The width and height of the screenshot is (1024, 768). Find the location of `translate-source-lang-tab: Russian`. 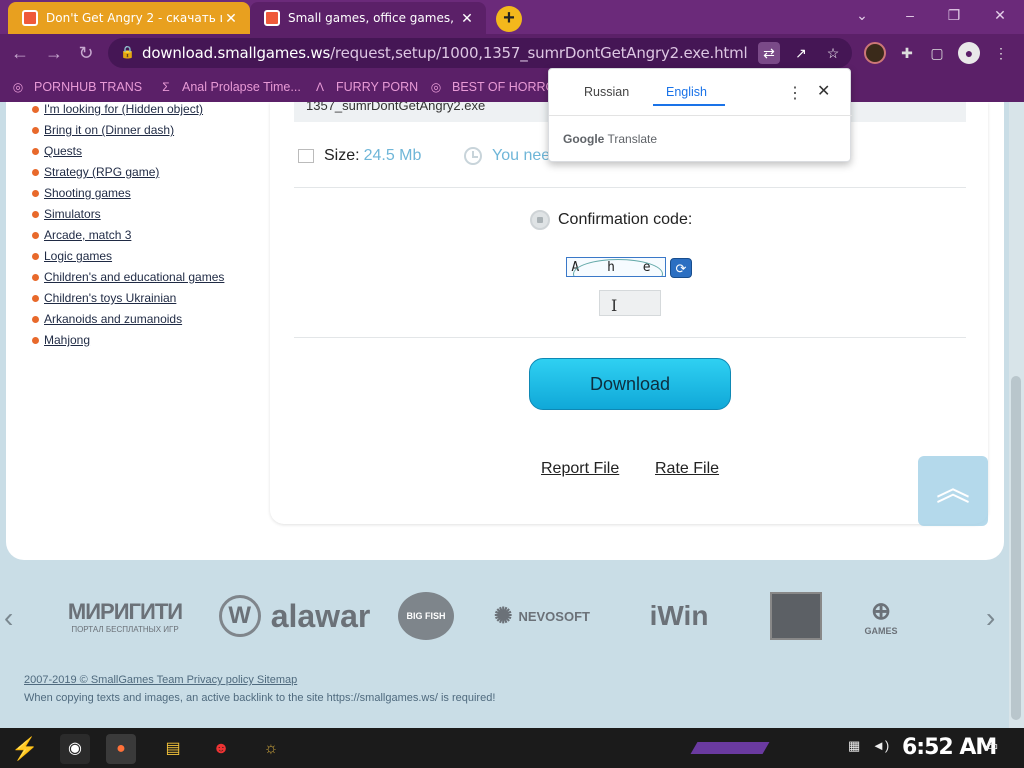

translate-source-lang-tab: Russian is located at coordinates (606, 92).